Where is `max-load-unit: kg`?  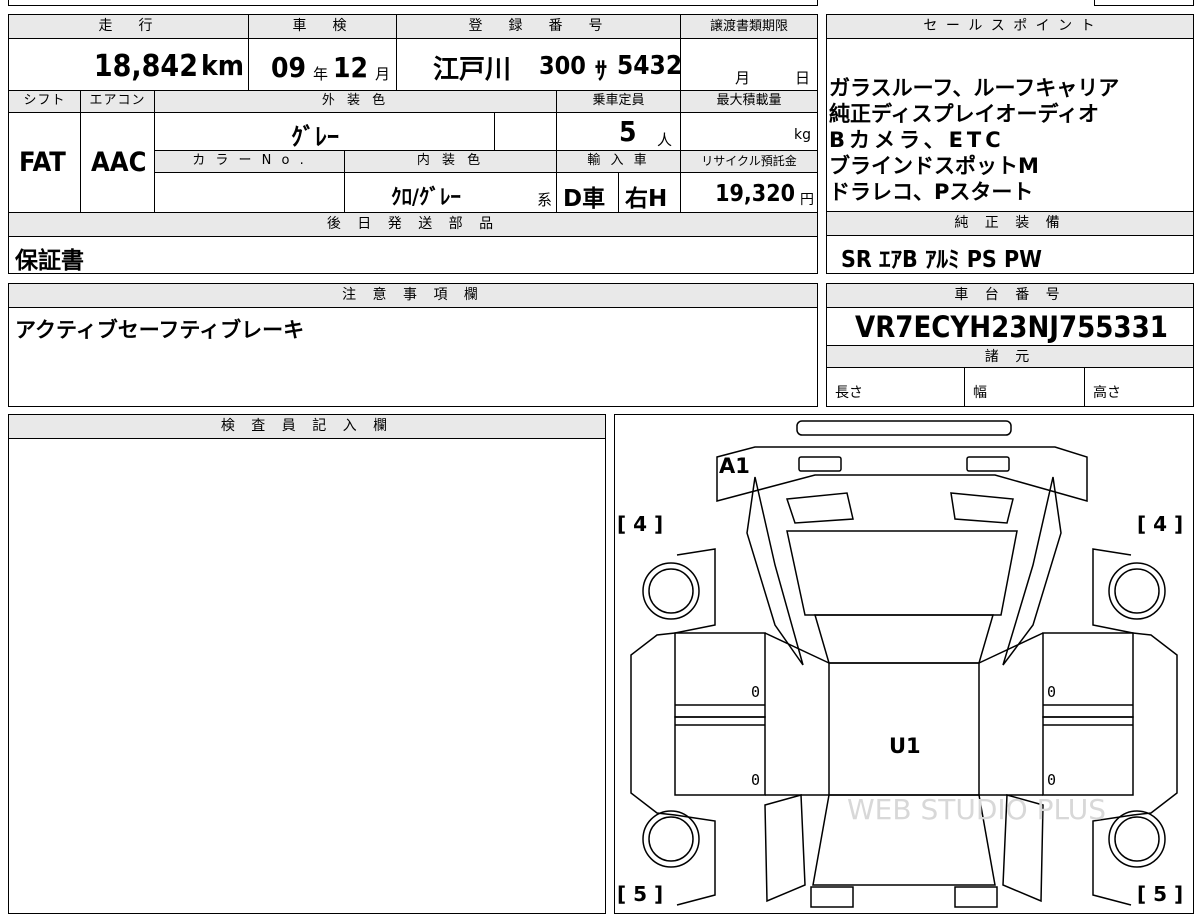 max-load-unit: kg is located at coordinates (802, 135).